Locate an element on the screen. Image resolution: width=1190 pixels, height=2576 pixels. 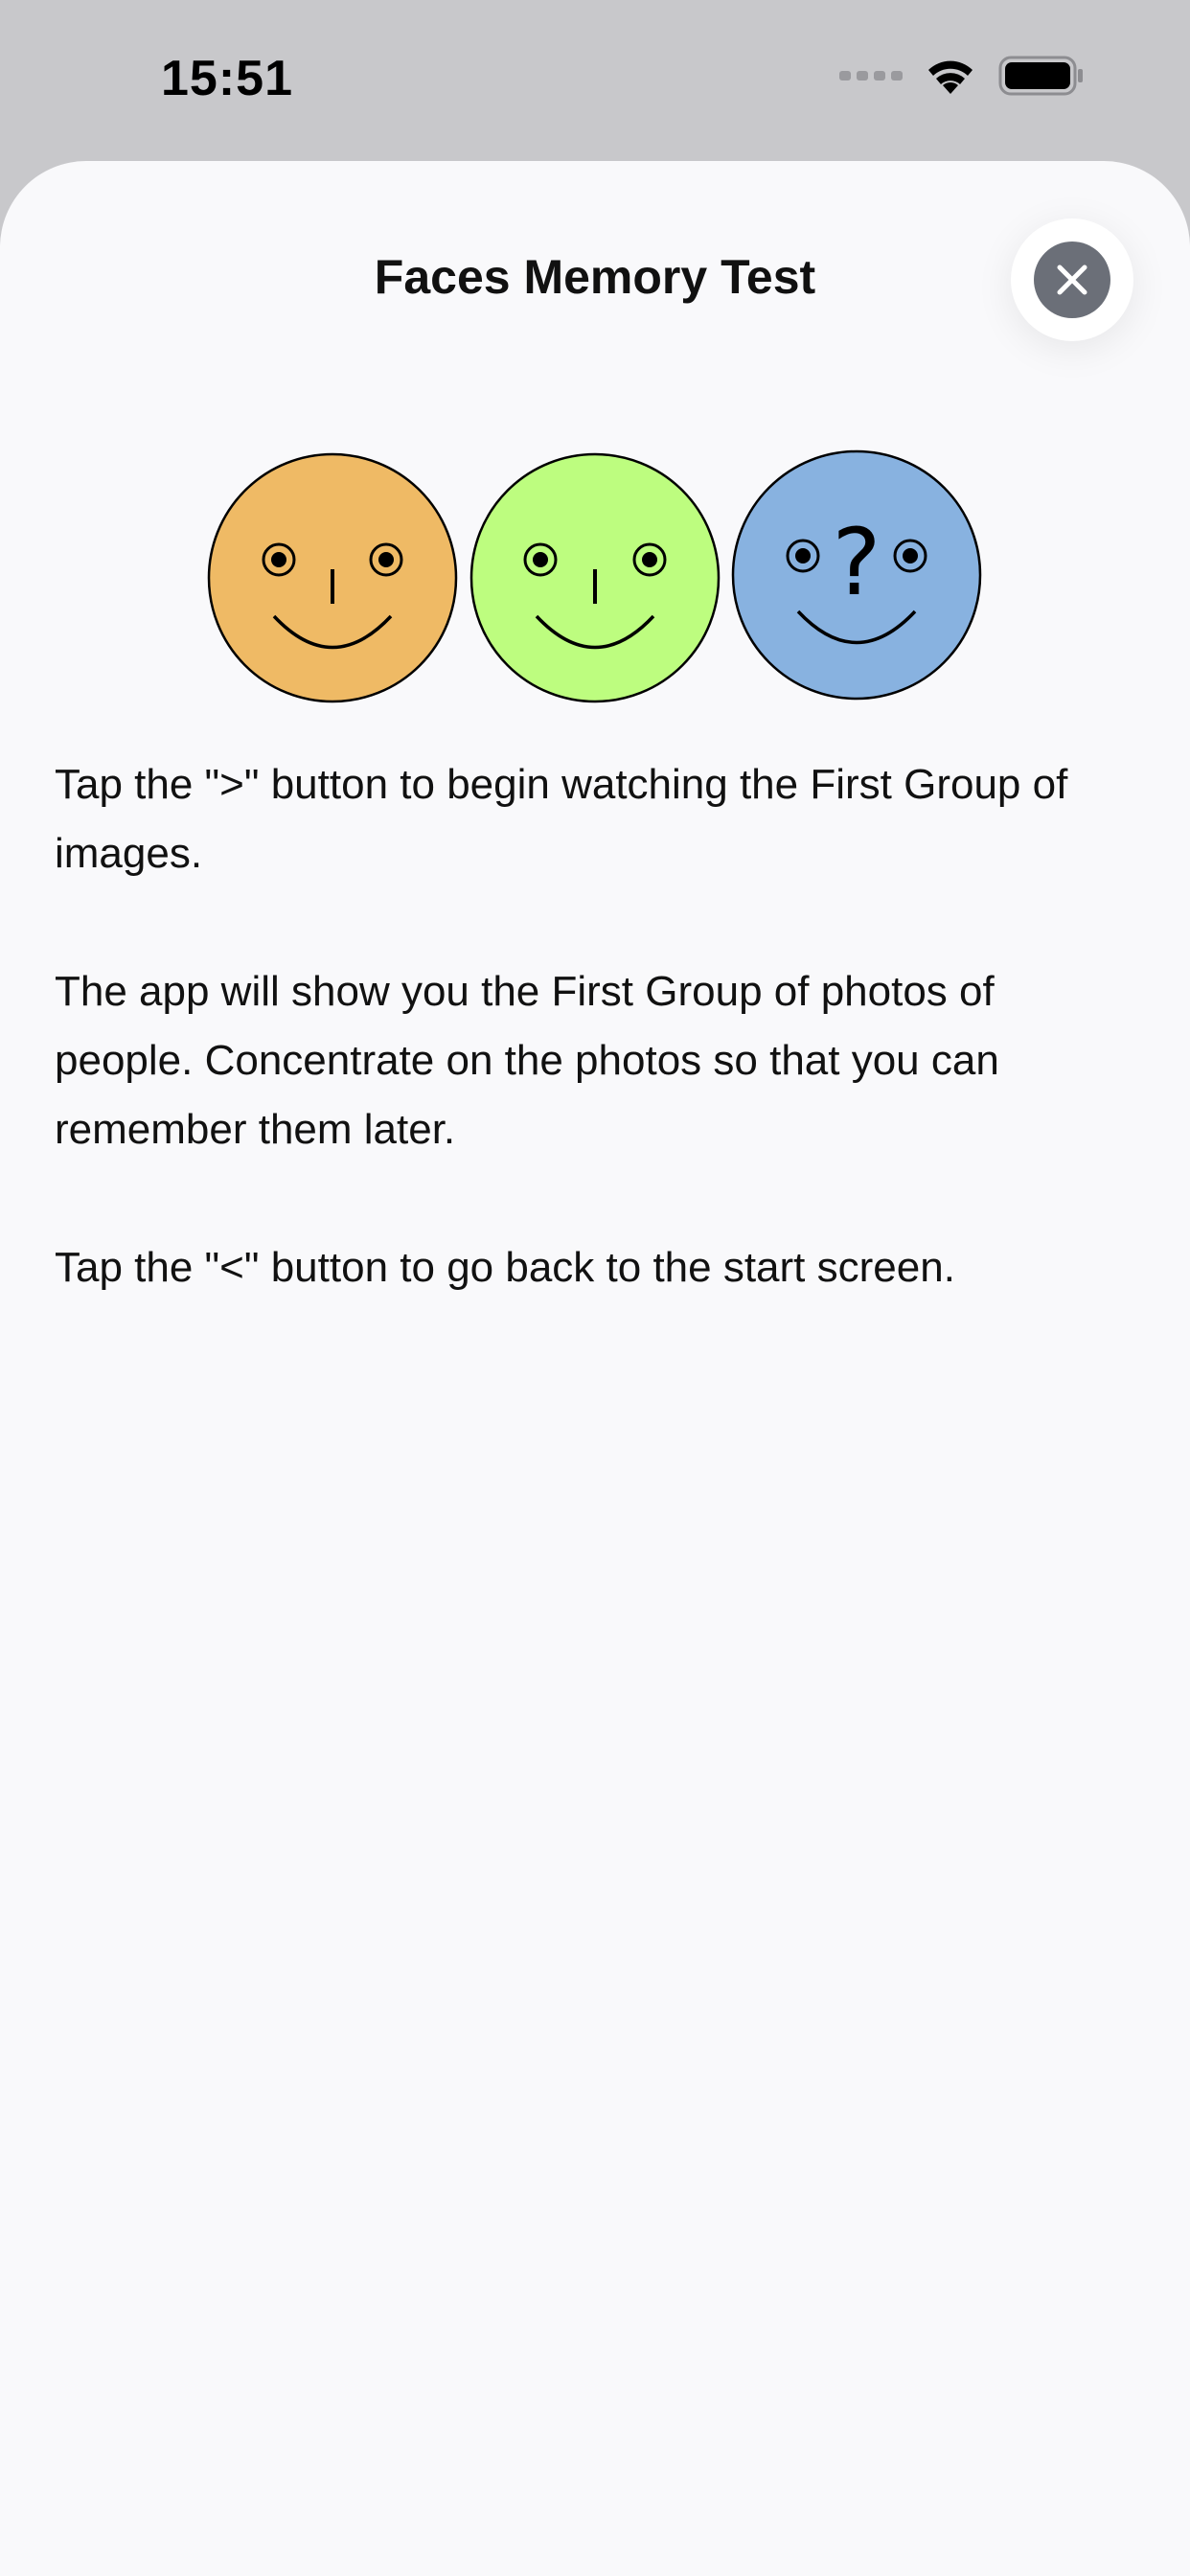
face-orange is located at coordinates (333, 577).